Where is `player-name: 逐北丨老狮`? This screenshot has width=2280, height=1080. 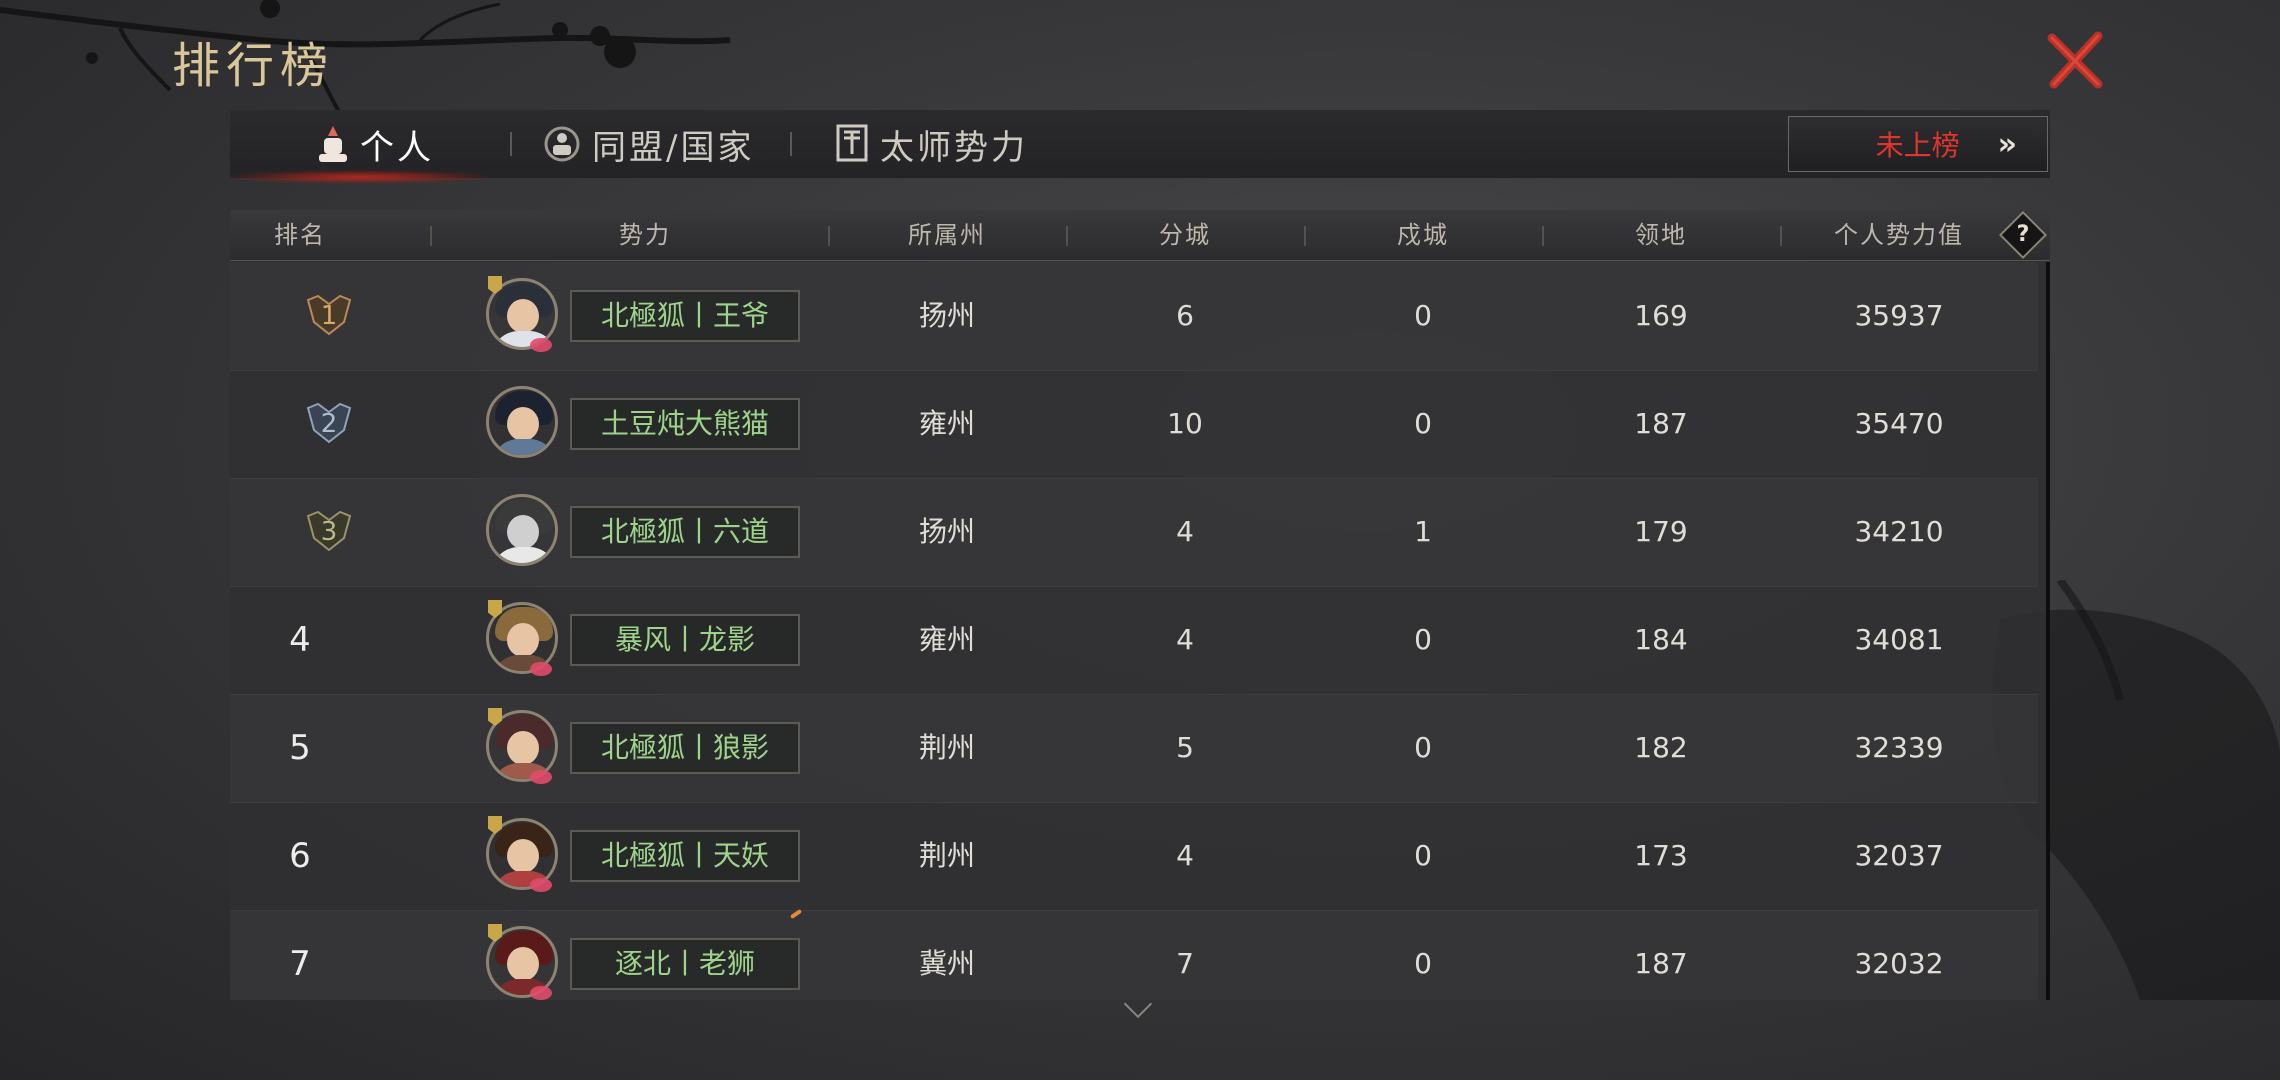 player-name: 逐北丨老狮 is located at coordinates (685, 964).